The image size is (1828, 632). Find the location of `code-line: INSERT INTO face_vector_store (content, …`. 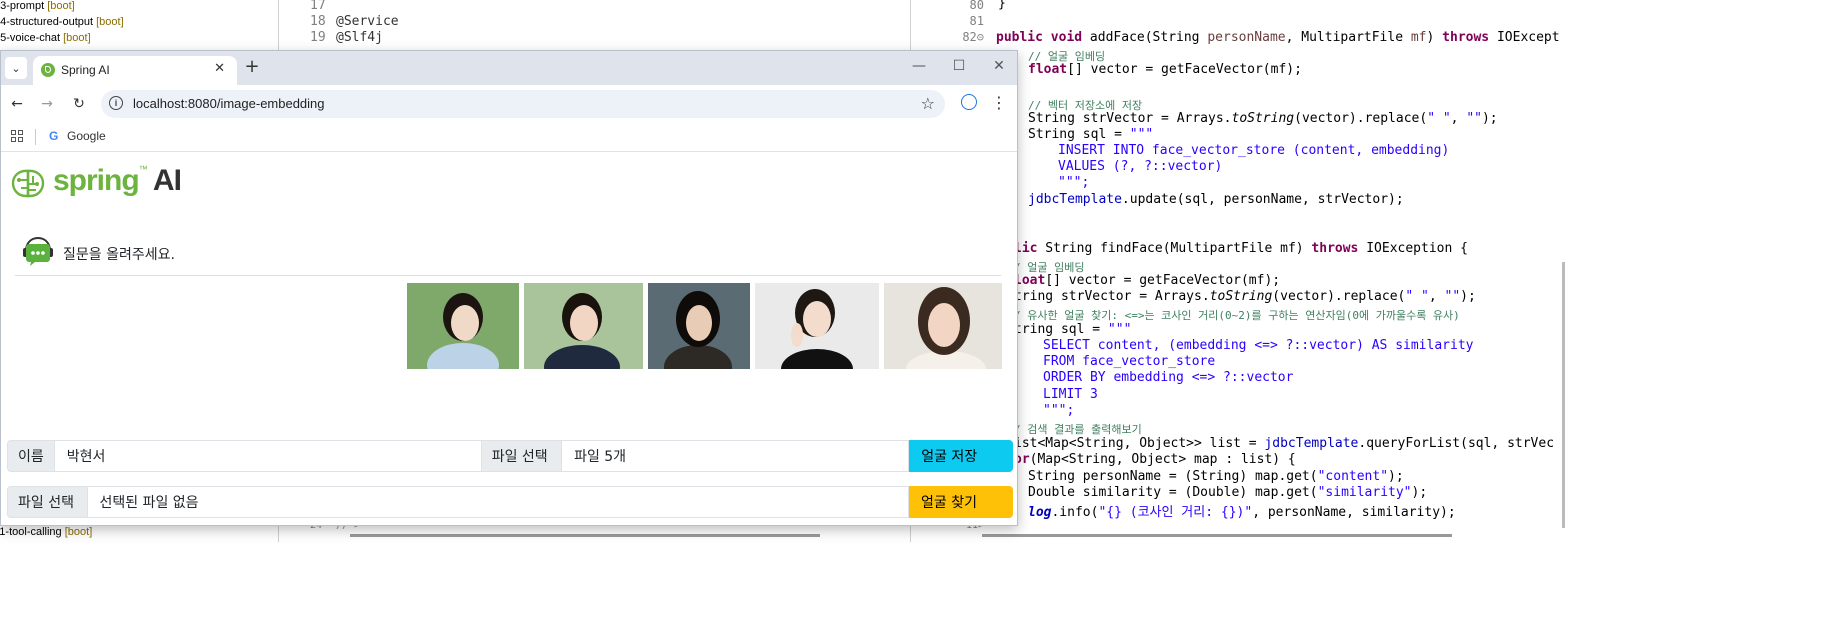

code-line: INSERT INTO face_vector_store (content, … is located at coordinates (1254, 150).